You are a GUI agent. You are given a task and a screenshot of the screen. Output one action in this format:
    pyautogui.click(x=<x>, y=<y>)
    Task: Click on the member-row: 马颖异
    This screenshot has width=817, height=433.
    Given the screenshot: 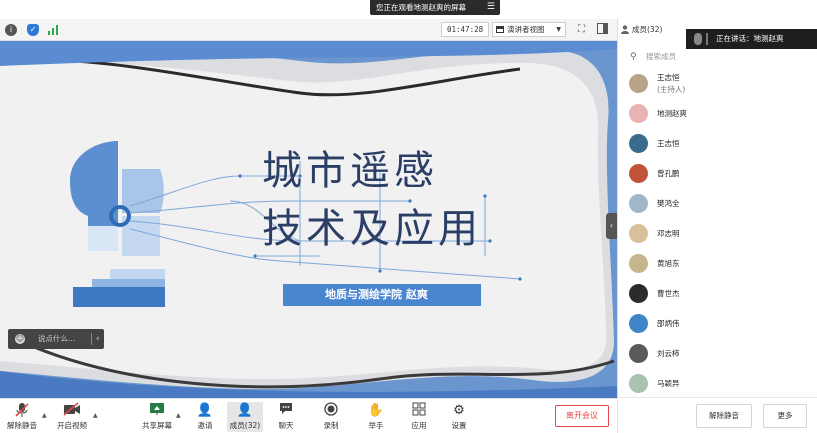 What is the action you would take?
    pyautogui.click(x=717, y=384)
    